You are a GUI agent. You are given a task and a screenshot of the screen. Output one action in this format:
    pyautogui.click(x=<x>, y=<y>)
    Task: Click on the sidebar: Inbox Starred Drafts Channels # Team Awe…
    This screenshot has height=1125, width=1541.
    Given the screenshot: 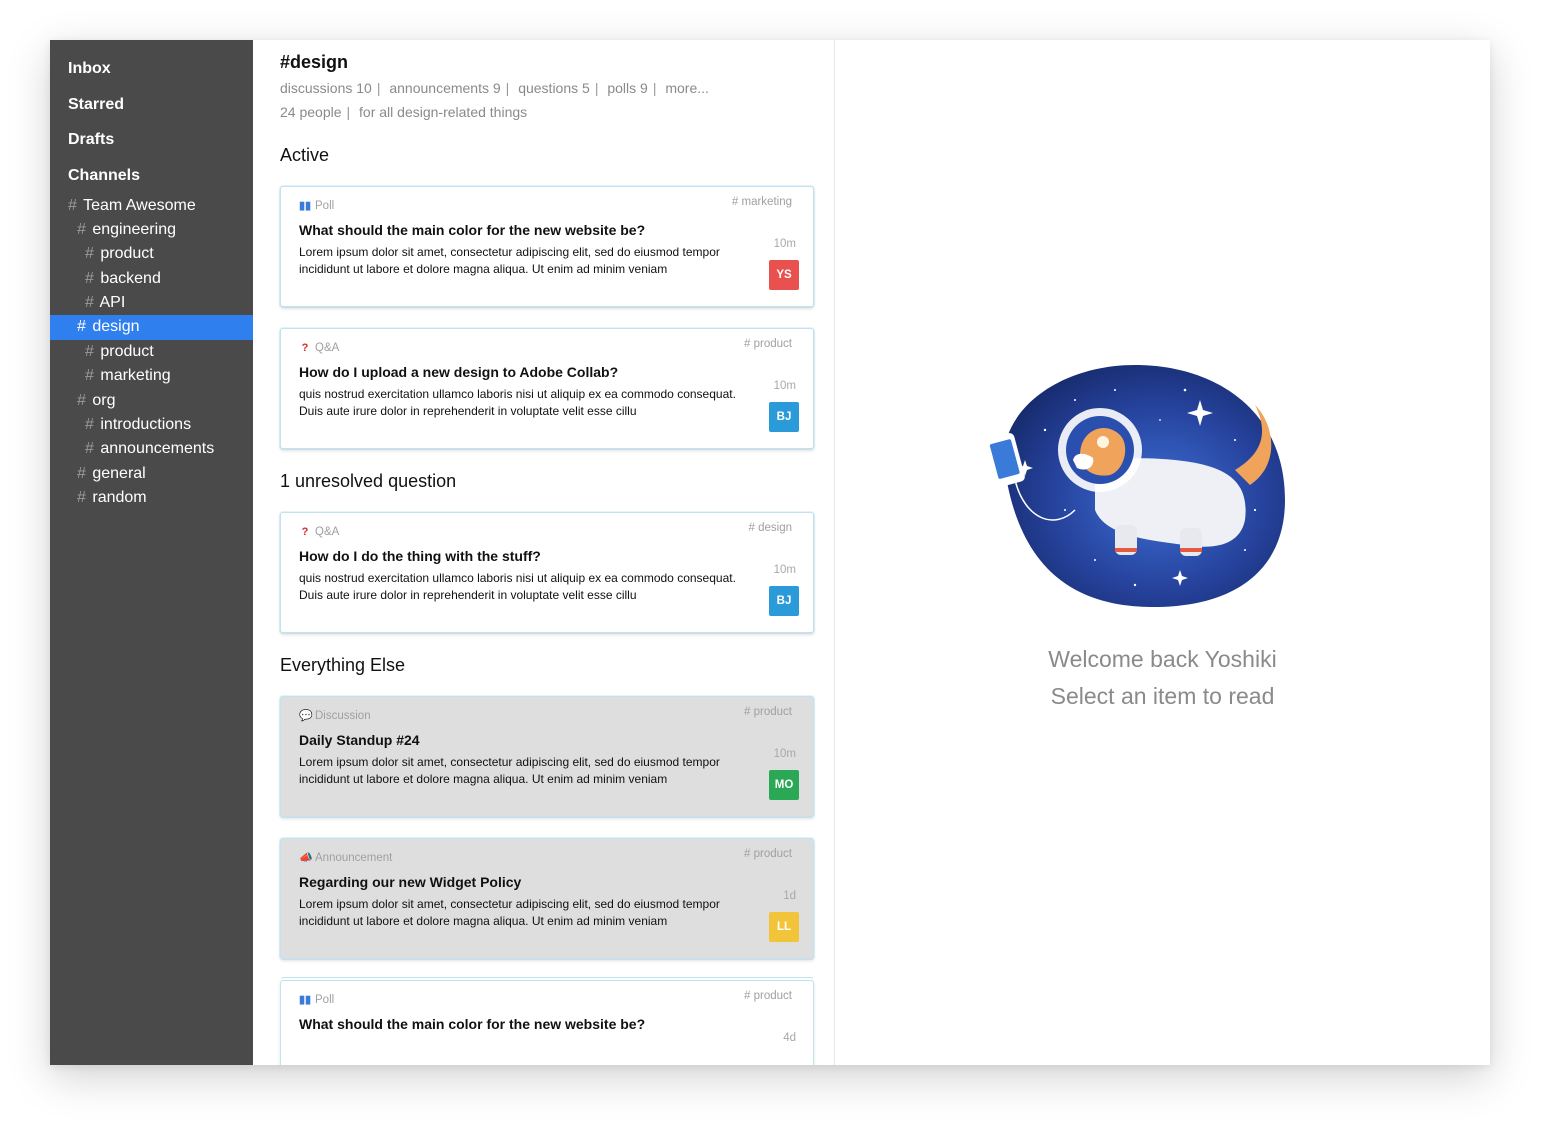 What is the action you would take?
    pyautogui.click(x=151, y=552)
    